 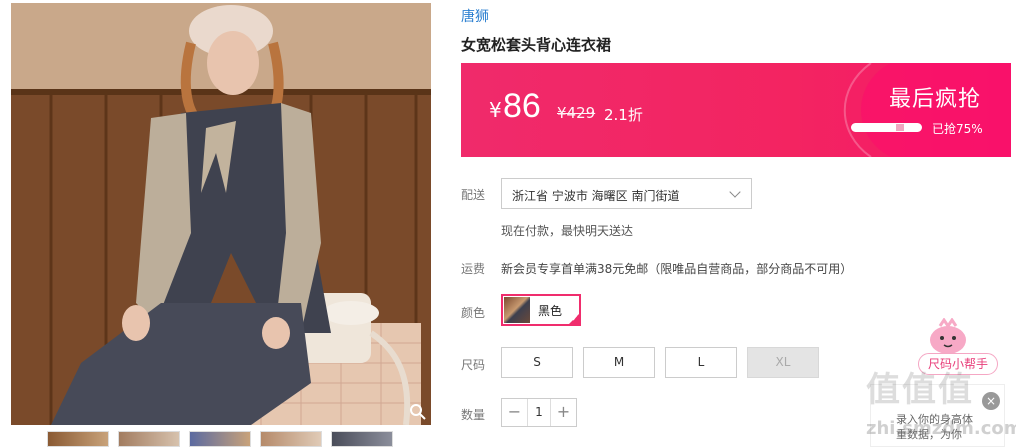 I want to click on address-value: 浙江省 宁波市 海曙区 南门街道, so click(x=596, y=196).